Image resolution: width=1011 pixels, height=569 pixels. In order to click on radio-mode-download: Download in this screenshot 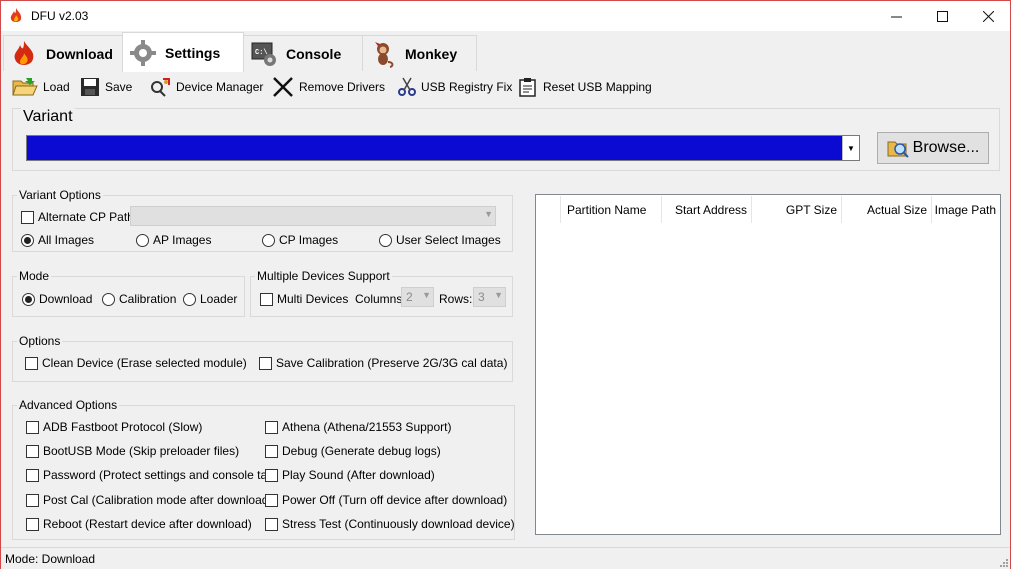, I will do `click(57, 299)`.